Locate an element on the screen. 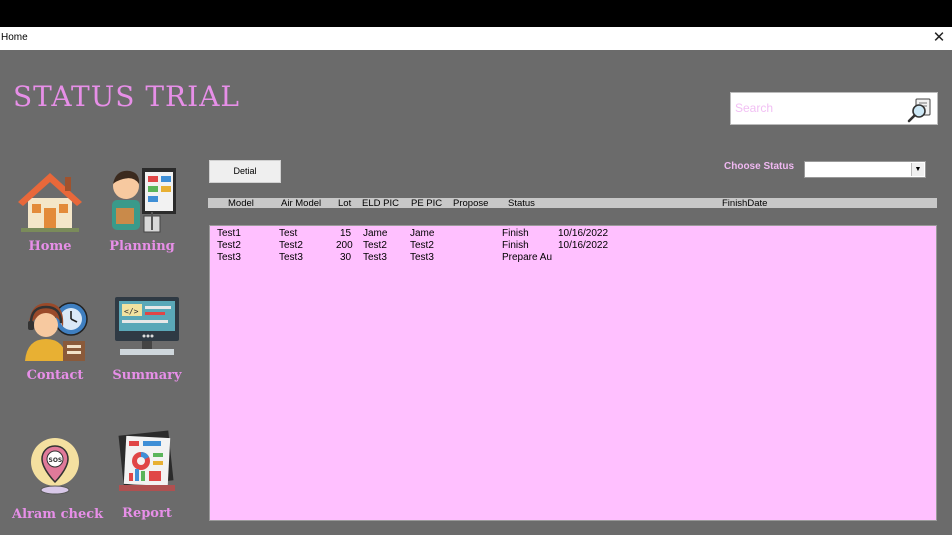  house-icon is located at coordinates (50, 202).